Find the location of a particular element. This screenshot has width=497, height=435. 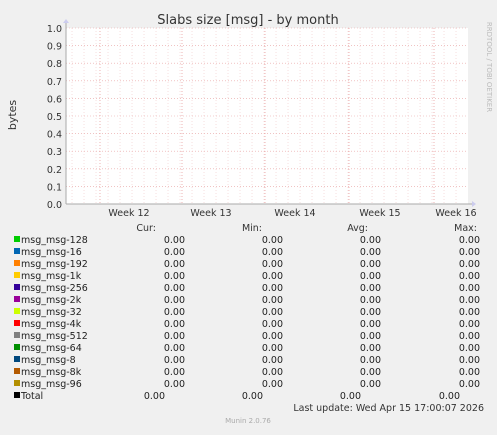

x-tick-label: Week 12 is located at coordinates (128, 213).